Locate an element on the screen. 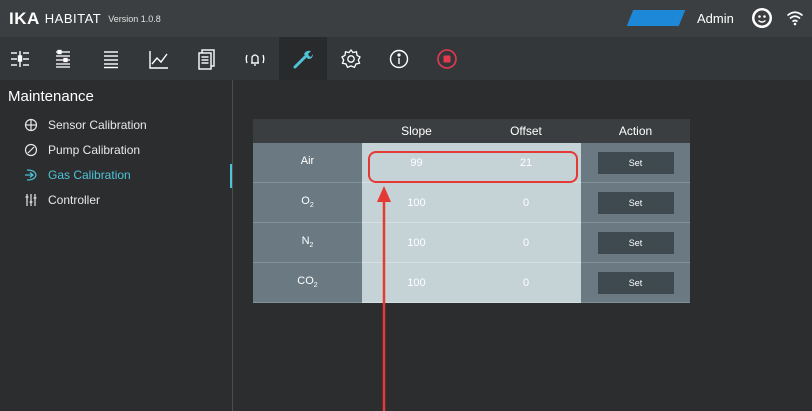 This screenshot has height=411, width=812. tool-list is located at coordinates (111, 58).